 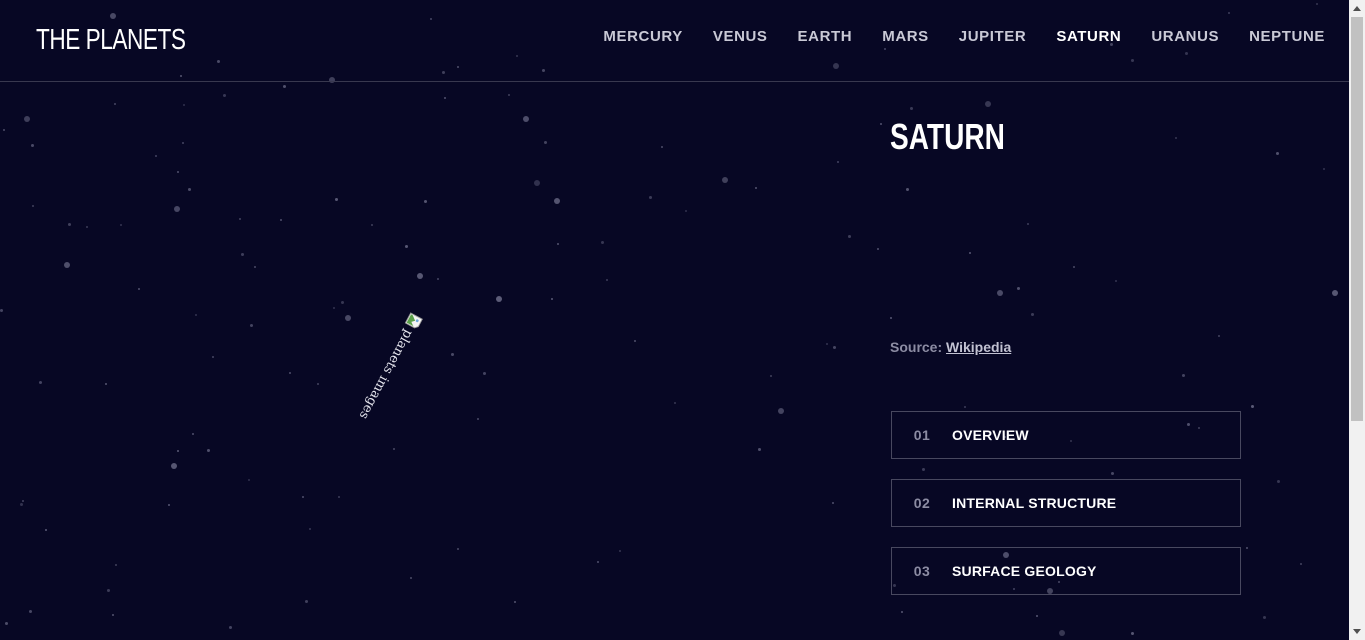 What do you see at coordinates (1088, 37) in the screenshot?
I see `nav-link-saturn: SATURN` at bounding box center [1088, 37].